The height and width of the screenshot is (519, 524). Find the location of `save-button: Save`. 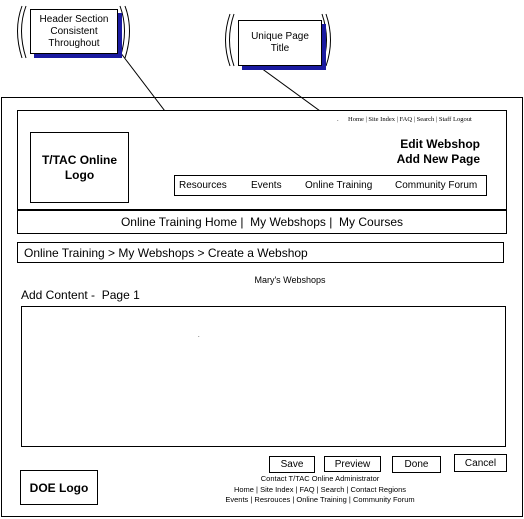

save-button: Save is located at coordinates (292, 464).